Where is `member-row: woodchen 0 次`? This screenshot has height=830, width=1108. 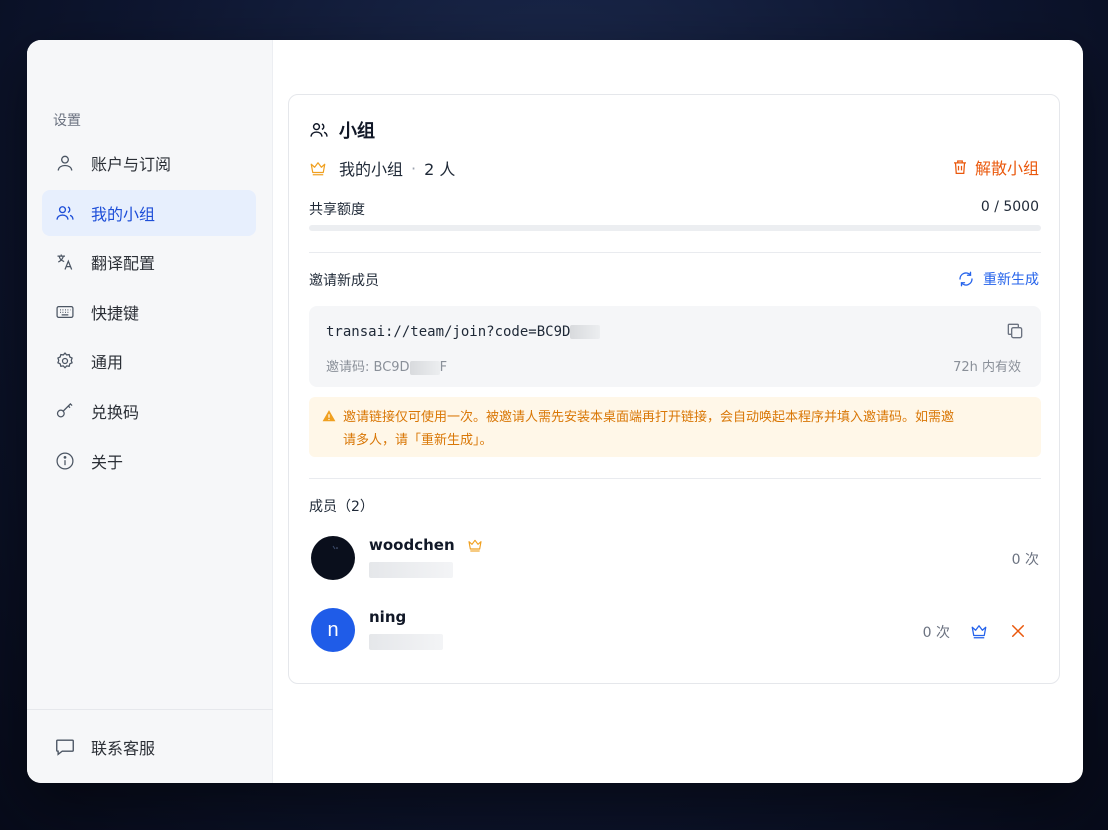 member-row: woodchen 0 次 is located at coordinates (675, 559).